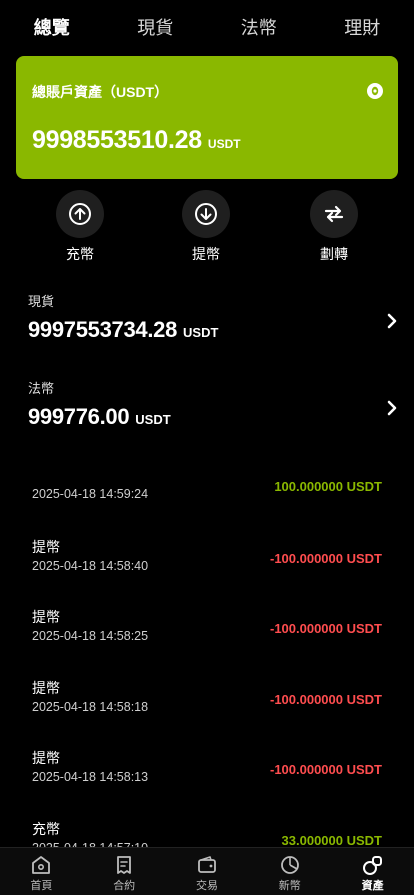  I want to click on total-assets-title: 總賬戶資產（USDT）, so click(100, 92).